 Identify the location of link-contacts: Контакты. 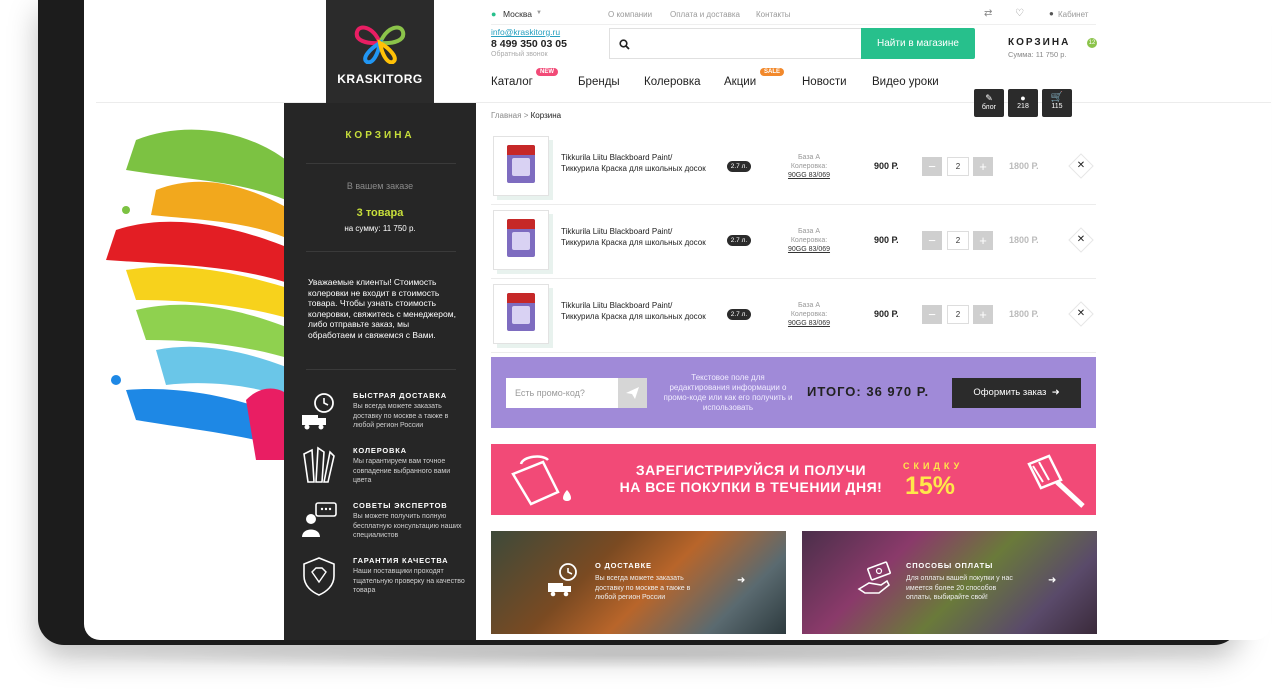
(773, 14).